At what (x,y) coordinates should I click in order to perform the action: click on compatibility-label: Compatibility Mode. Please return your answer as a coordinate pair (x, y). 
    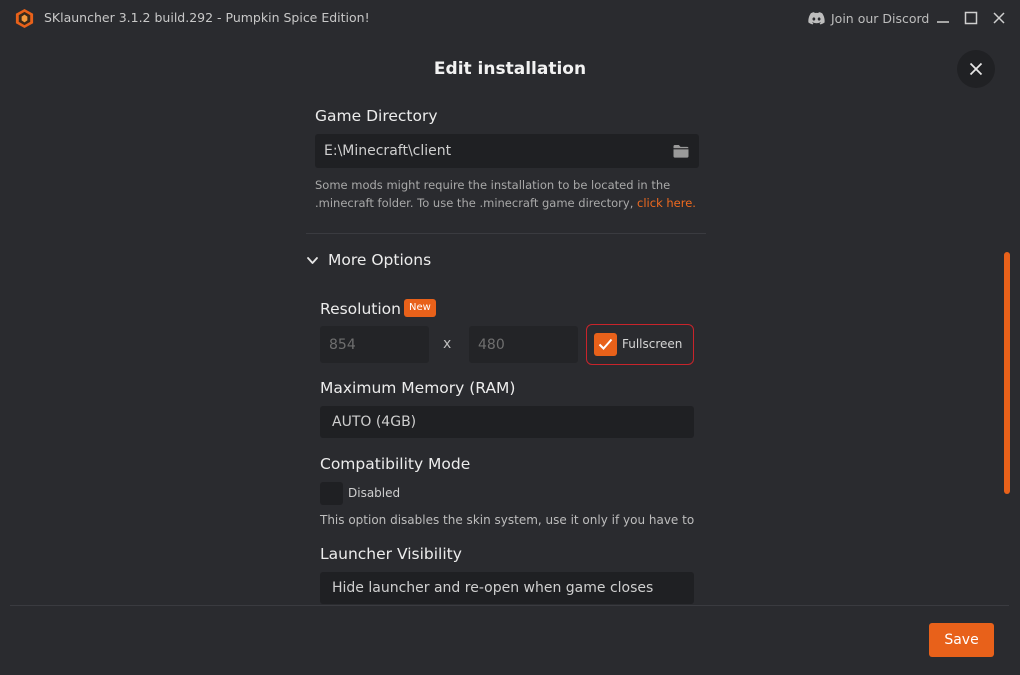
    Looking at the image, I should click on (395, 464).